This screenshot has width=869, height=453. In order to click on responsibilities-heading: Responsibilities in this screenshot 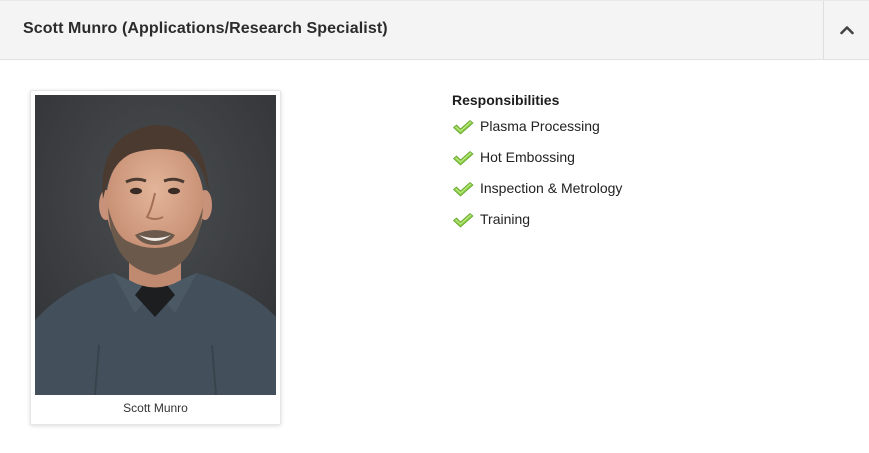, I will do `click(506, 100)`.